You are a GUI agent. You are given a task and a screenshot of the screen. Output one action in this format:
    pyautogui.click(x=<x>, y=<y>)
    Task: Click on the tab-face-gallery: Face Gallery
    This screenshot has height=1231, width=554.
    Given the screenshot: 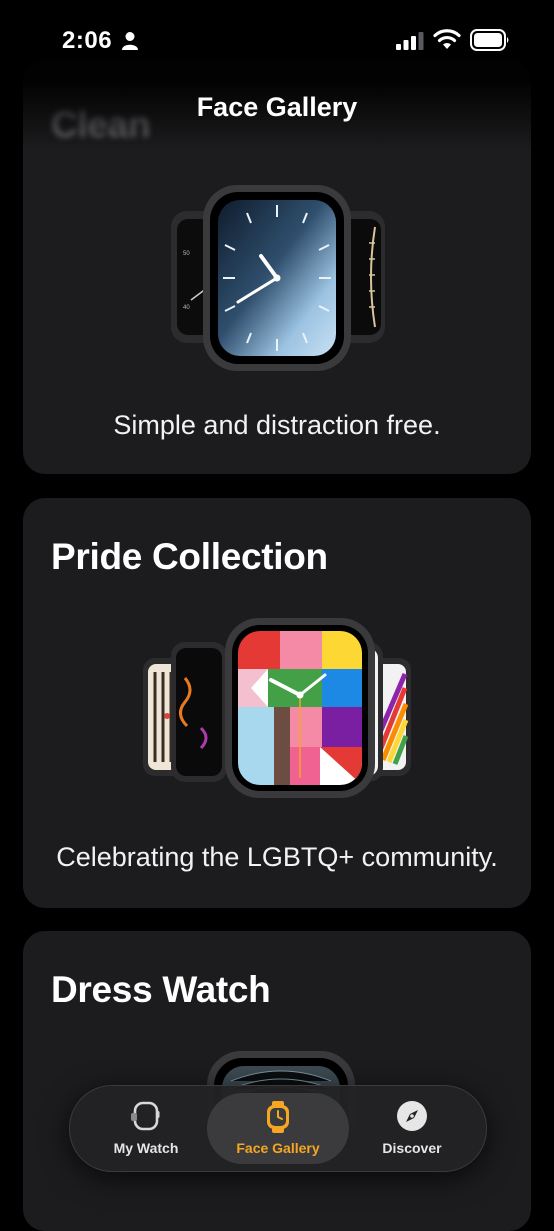 What is the action you would take?
    pyautogui.click(x=278, y=1128)
    